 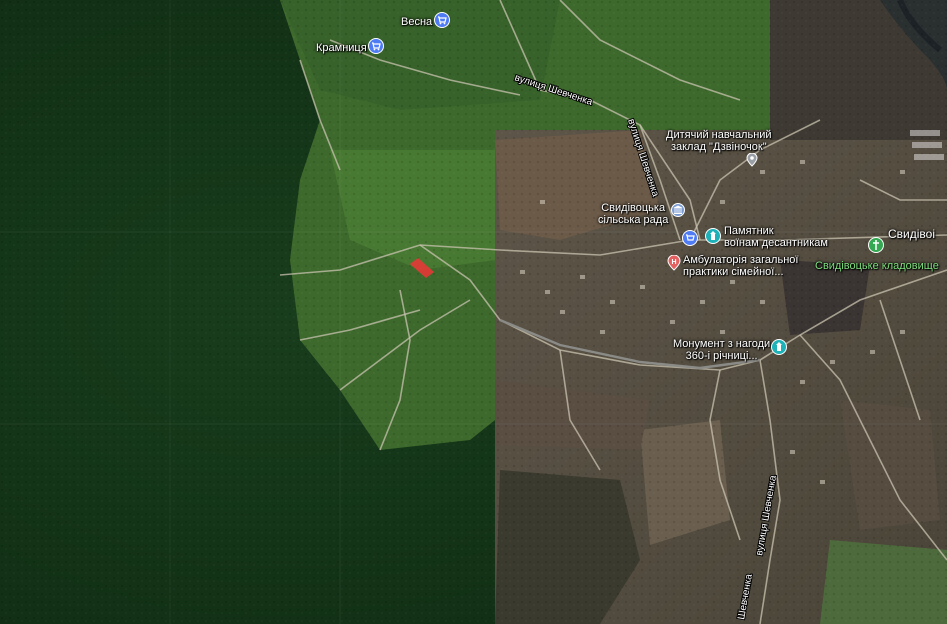 I want to click on poi-label-kindergarten: Дитячий навчальний заклад "Дзвіночок", so click(x=719, y=141).